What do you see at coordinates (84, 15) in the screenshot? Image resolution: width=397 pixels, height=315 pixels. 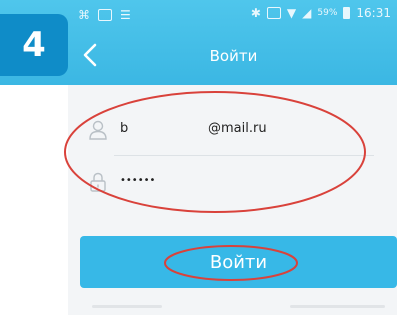 I see `usb-icon: ⌘` at bounding box center [84, 15].